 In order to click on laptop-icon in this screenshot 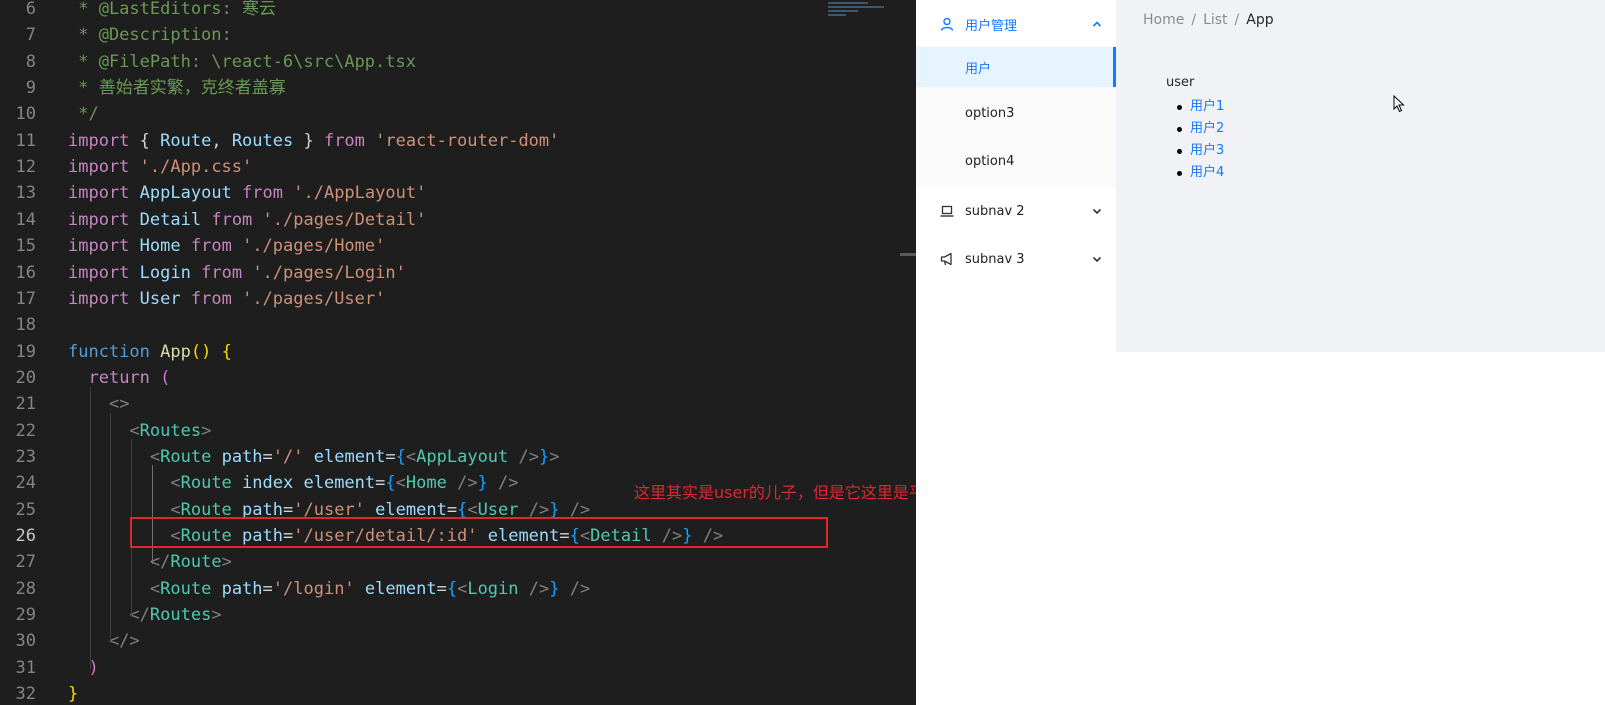, I will do `click(947, 211)`.